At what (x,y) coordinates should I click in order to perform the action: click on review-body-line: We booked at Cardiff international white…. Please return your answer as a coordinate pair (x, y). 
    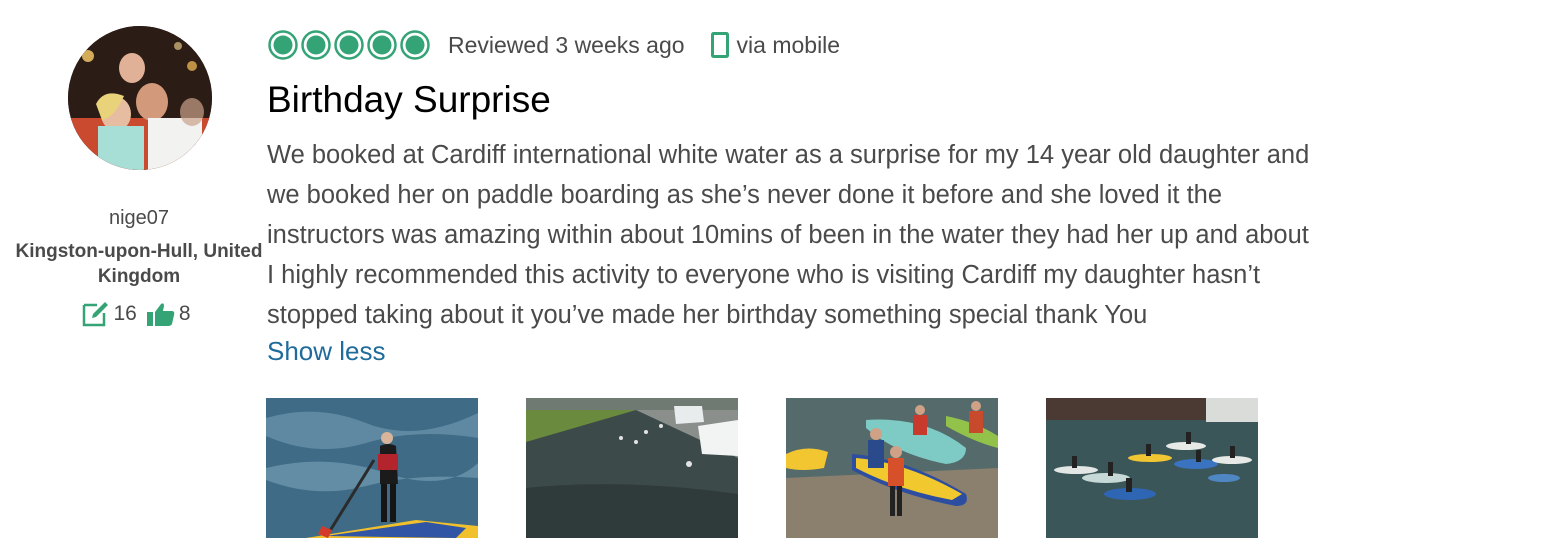
    Looking at the image, I should click on (788, 155).